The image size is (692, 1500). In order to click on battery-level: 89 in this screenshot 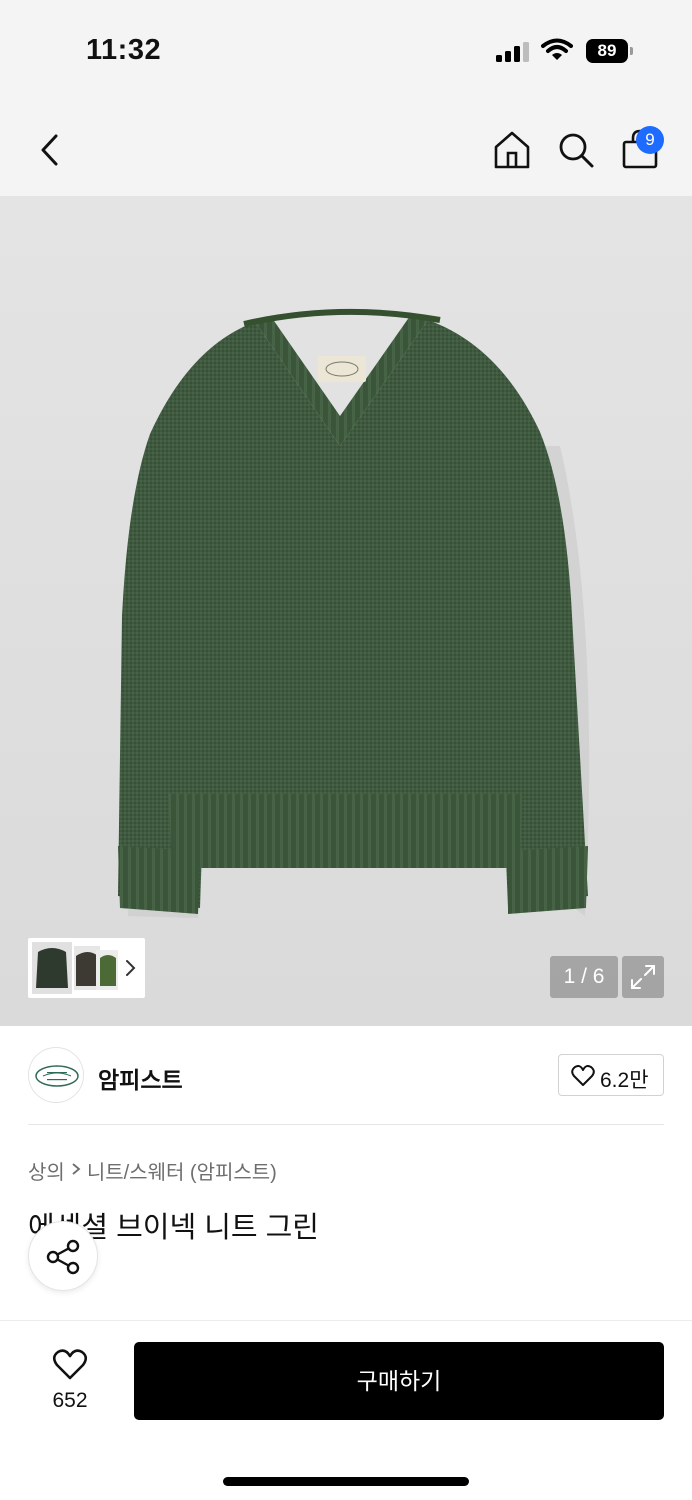, I will do `click(607, 51)`.